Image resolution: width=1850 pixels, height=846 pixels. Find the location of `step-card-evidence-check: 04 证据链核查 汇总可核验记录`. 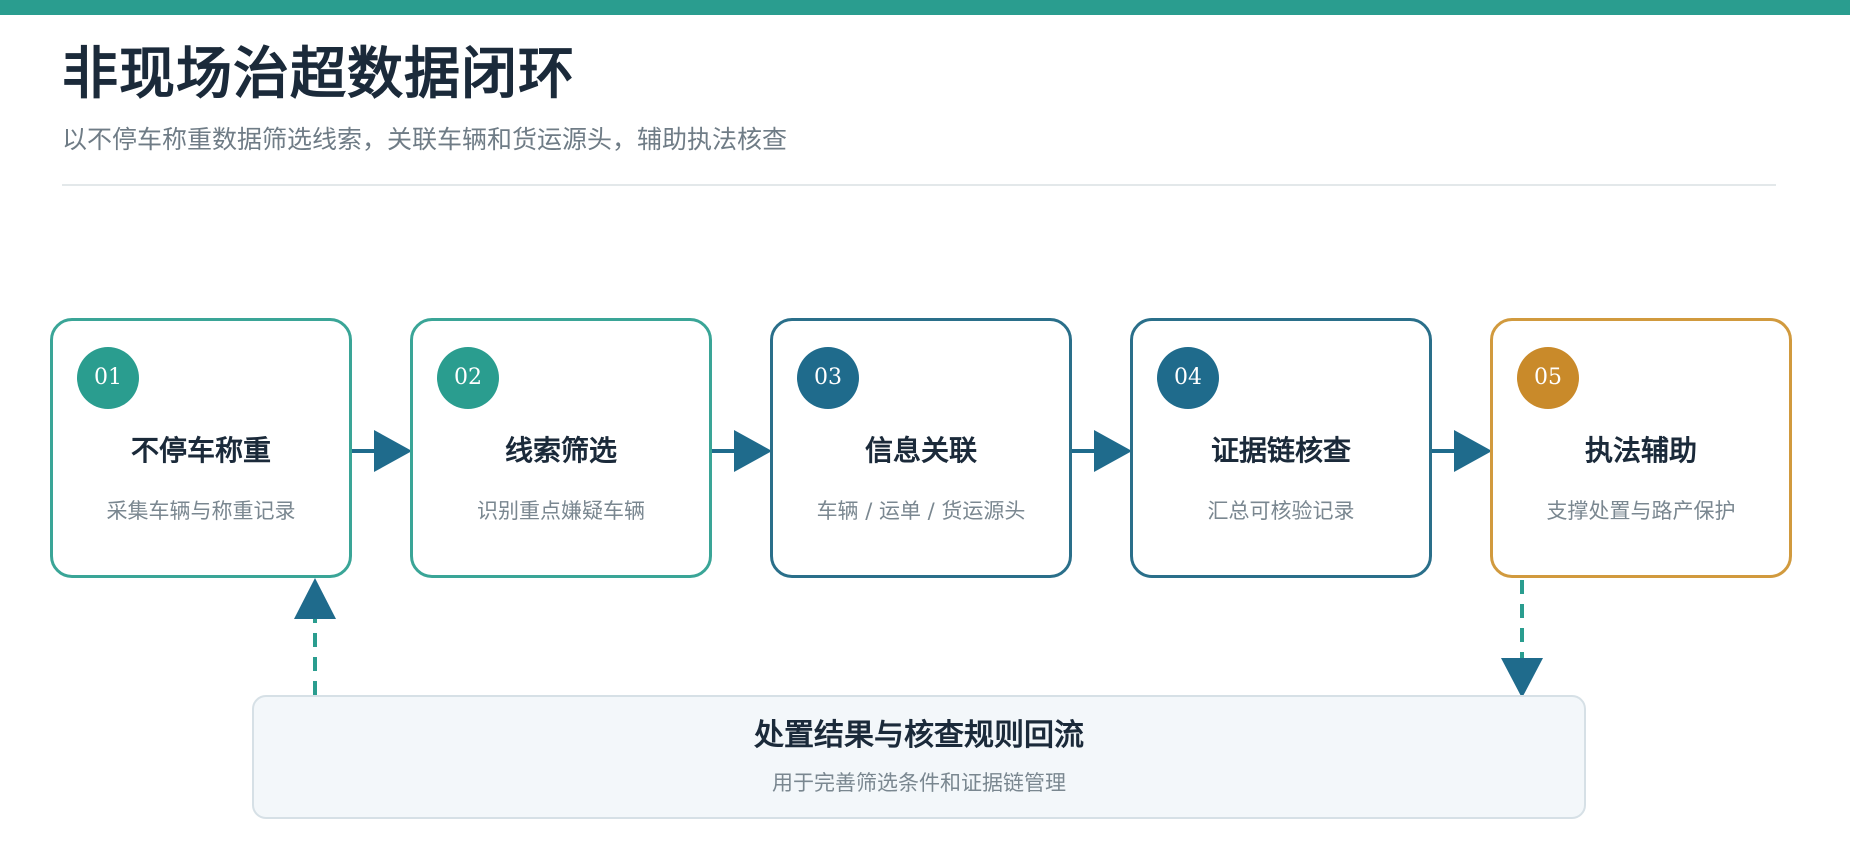

step-card-evidence-check: 04 证据链核查 汇总可核验记录 is located at coordinates (1281, 448).